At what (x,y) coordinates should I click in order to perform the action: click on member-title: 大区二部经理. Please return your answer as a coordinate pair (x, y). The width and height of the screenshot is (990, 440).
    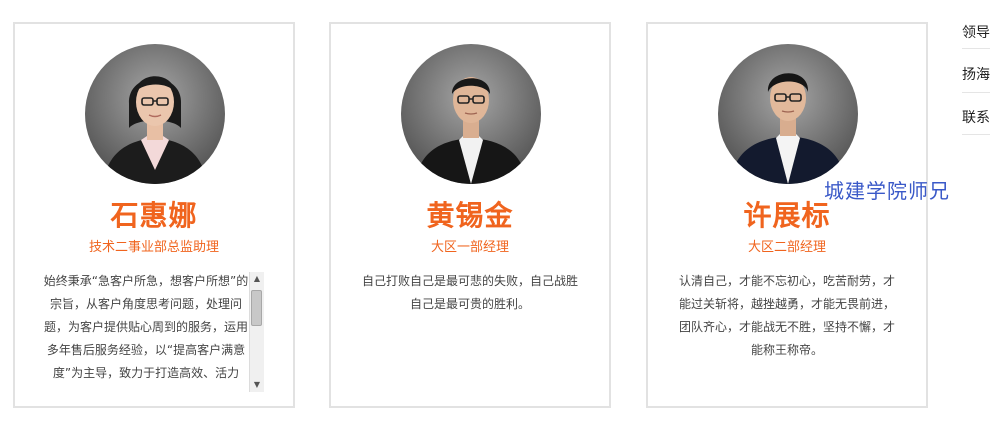
    Looking at the image, I should click on (786, 247).